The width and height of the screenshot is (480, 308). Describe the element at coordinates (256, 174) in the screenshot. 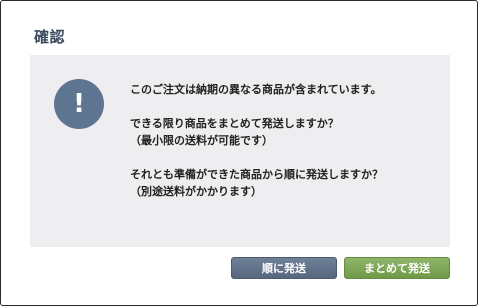

I see `message-line-ship-in-order-question: それとも準備ができた商品から順に発送しますか？` at that location.